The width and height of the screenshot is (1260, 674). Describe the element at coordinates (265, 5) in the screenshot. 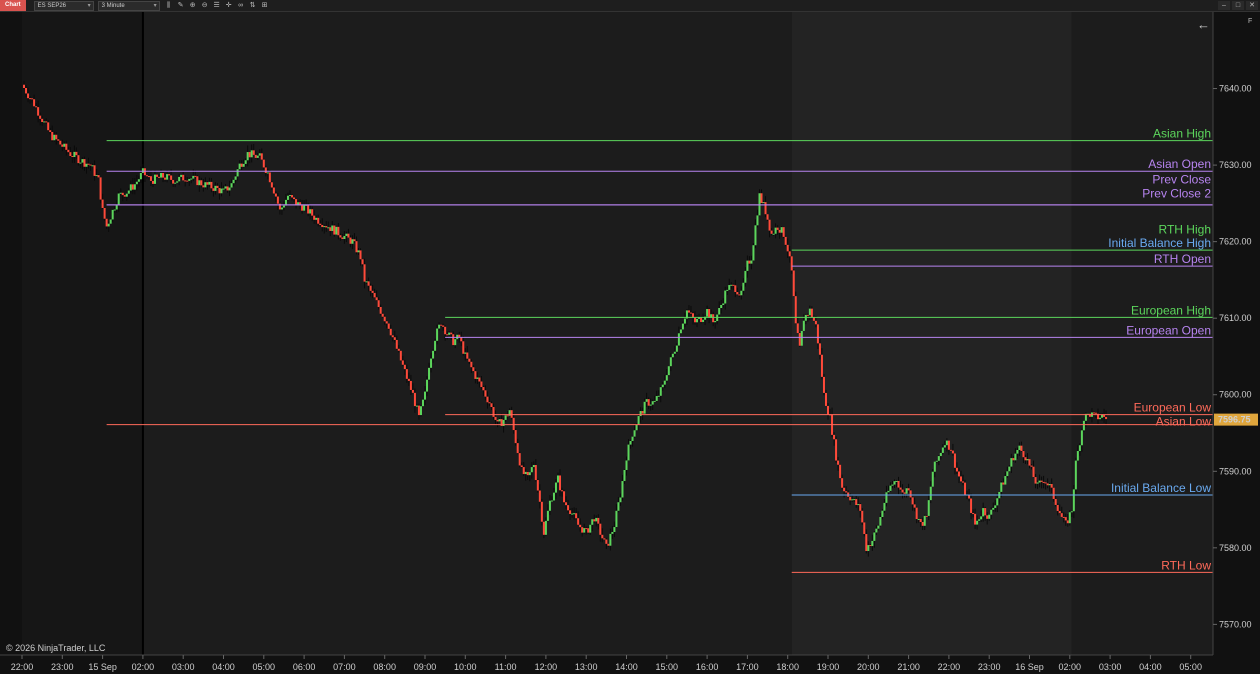

I see `grid-icon: ⊞` at that location.